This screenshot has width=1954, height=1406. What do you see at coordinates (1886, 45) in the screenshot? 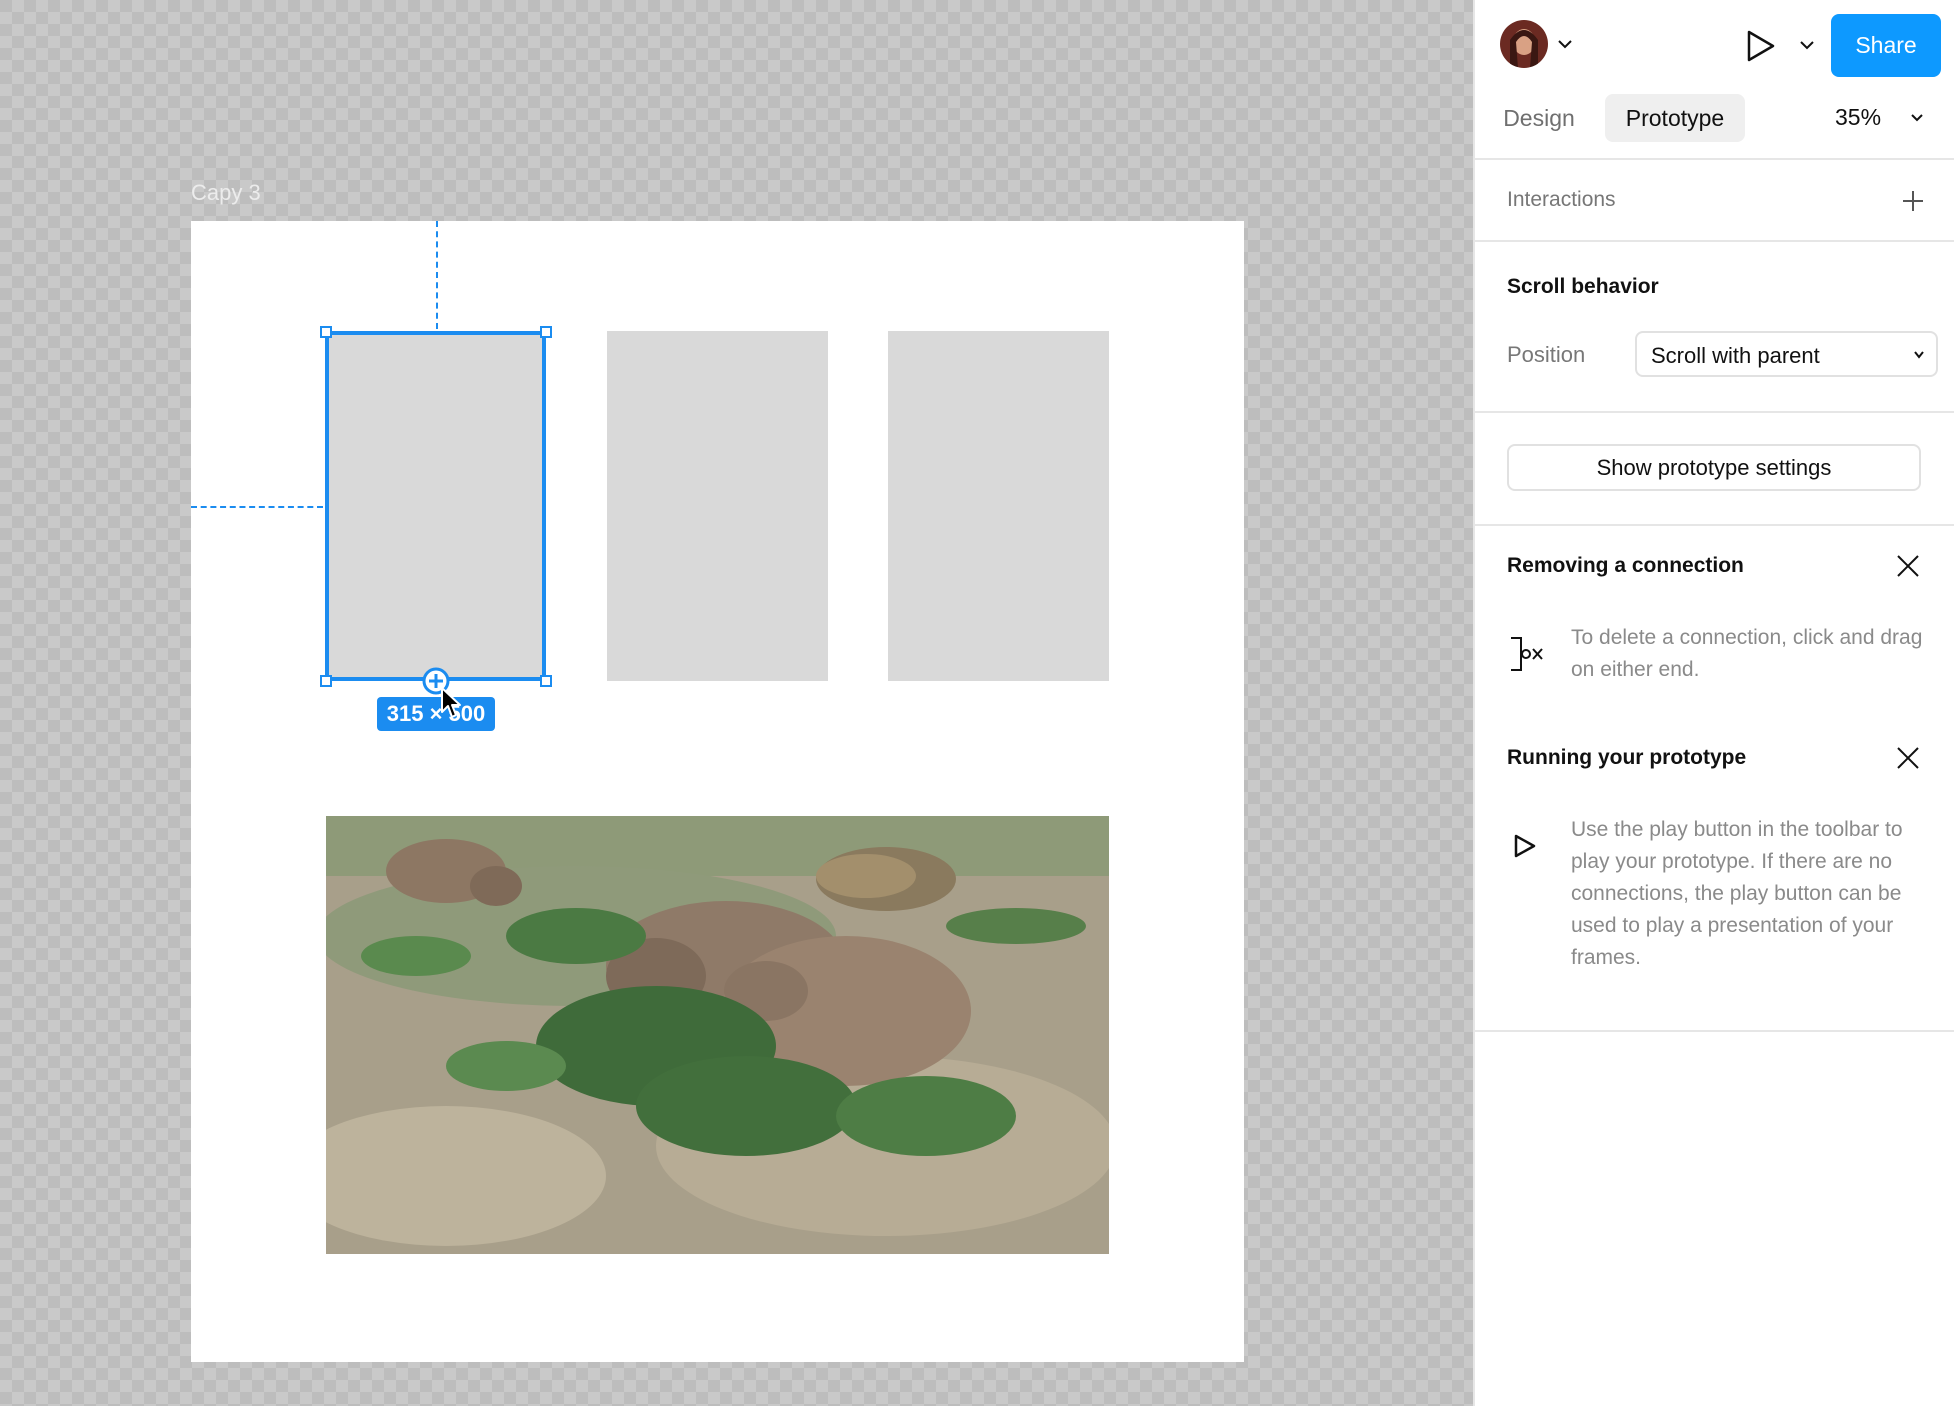
I see `share-button: Share` at bounding box center [1886, 45].